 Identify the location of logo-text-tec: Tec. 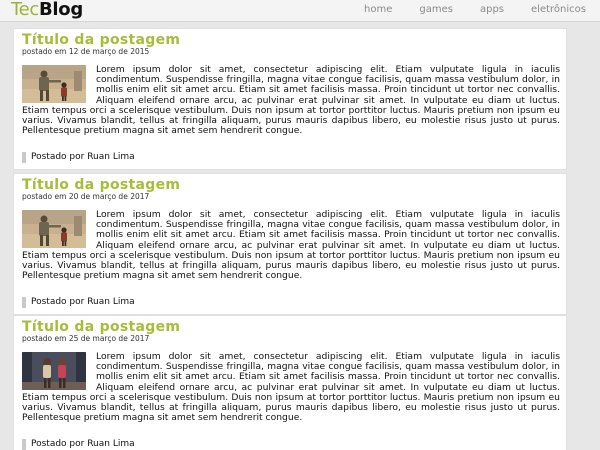
(25, 10).